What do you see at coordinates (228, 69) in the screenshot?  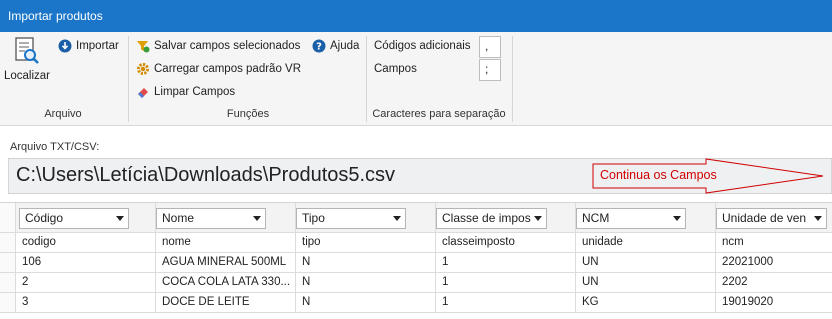 I see `carregar-campos-label: Carregar campos padrão VR` at bounding box center [228, 69].